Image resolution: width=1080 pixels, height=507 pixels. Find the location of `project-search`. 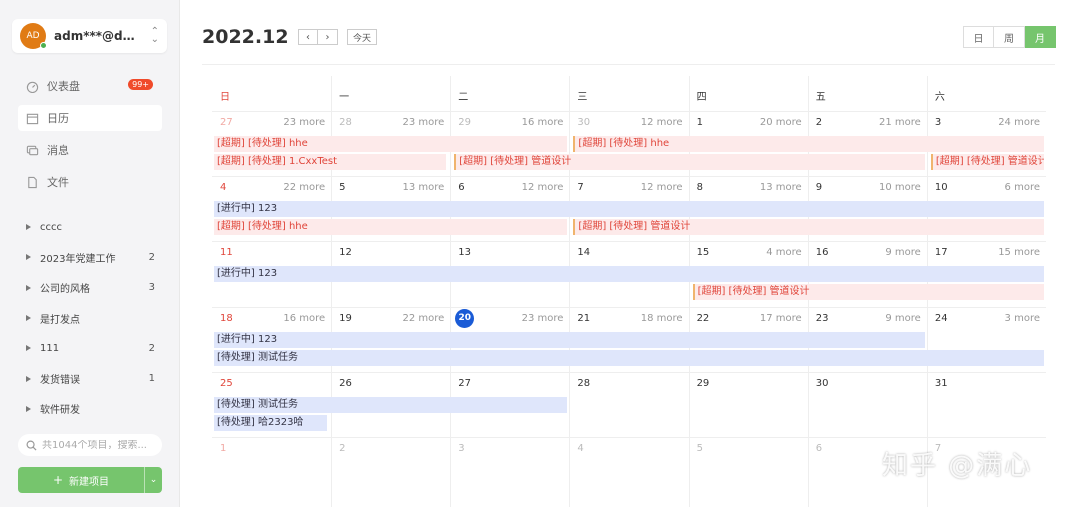

project-search is located at coordinates (90, 445).